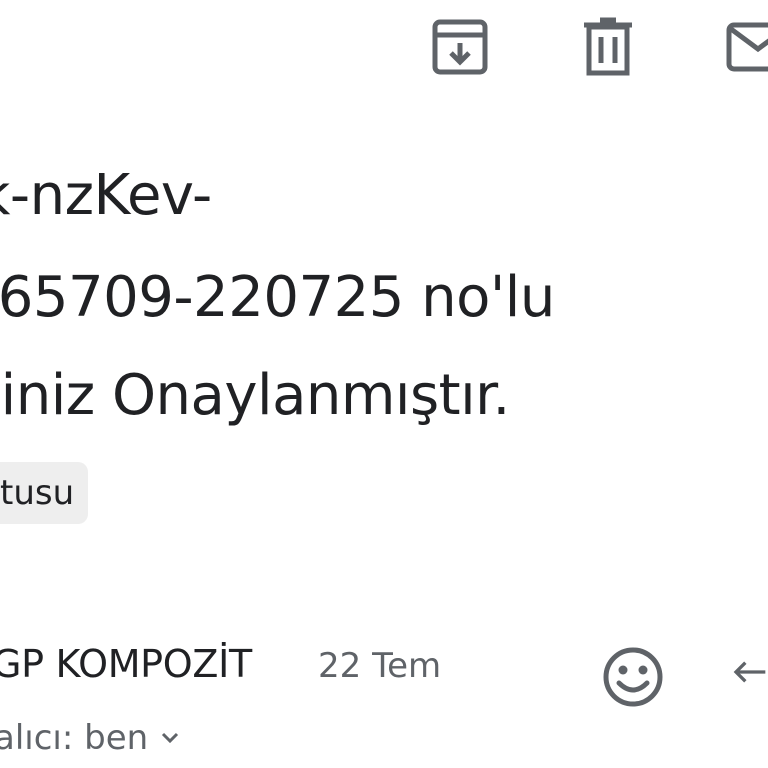 This screenshot has height=768, width=768. Describe the element at coordinates (255, 395) in the screenshot. I see `email-subject-line-3: şiniz Onaylanmıştır.` at that location.